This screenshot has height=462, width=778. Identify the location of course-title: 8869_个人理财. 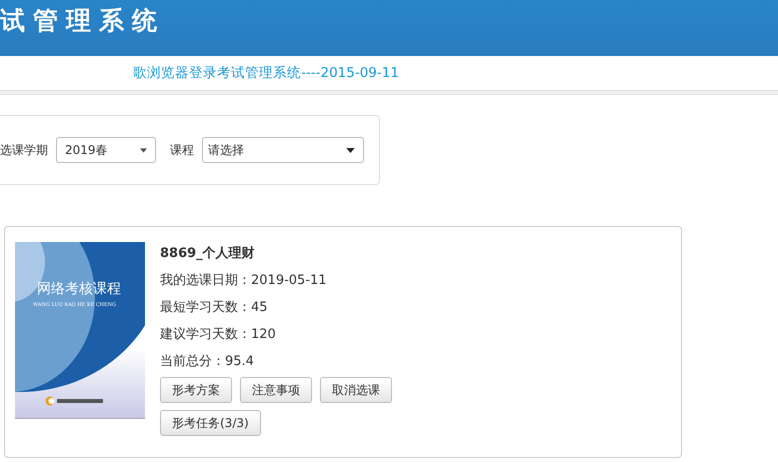
(207, 254).